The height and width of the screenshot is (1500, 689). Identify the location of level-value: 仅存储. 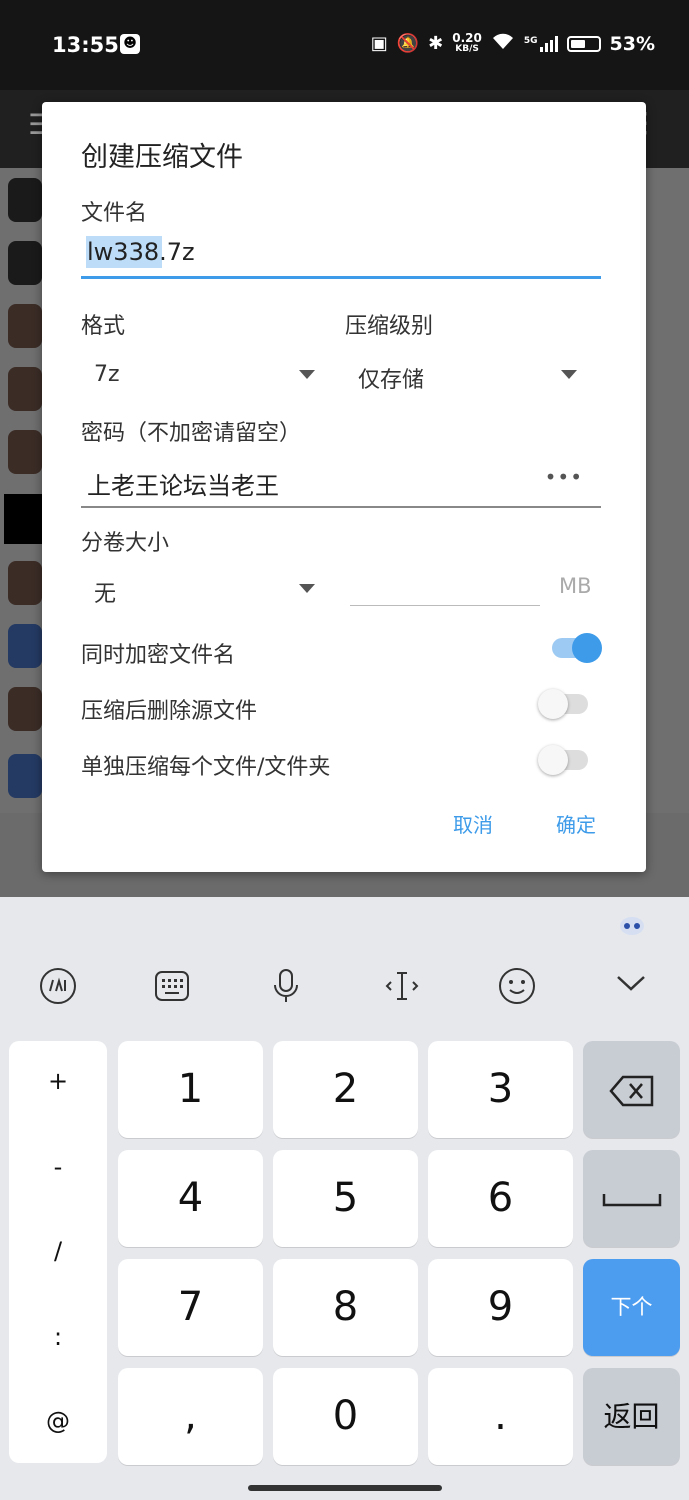
(391, 380).